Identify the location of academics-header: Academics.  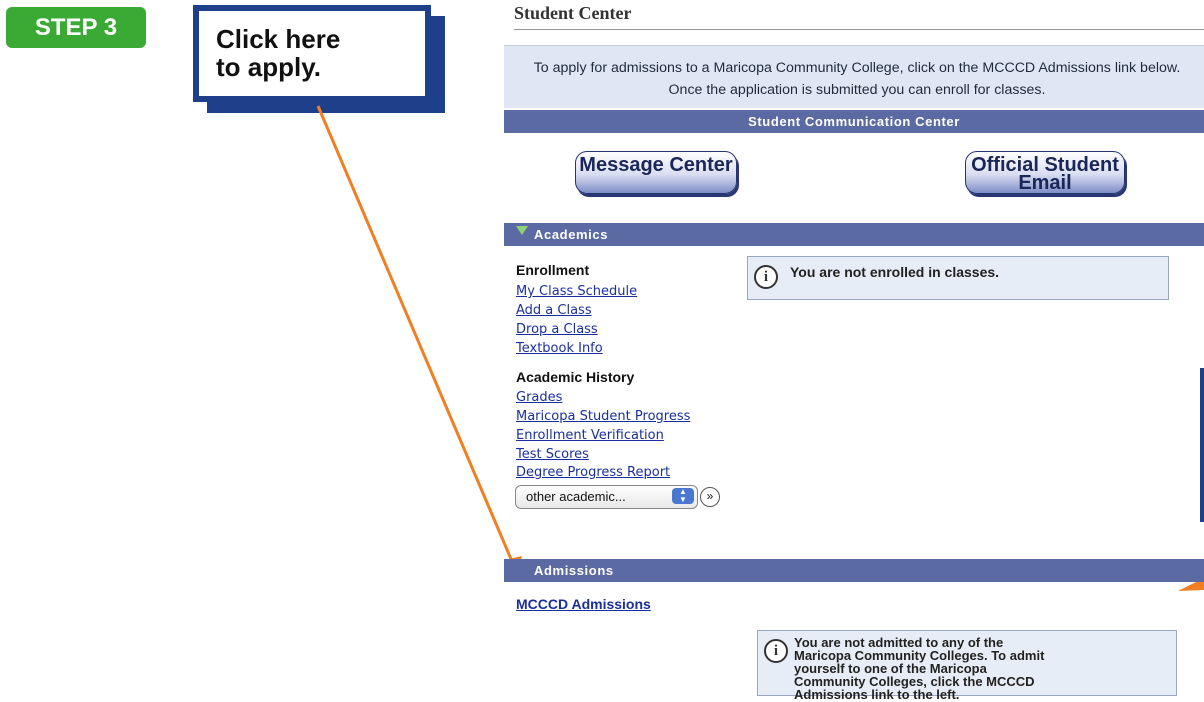
(854, 234).